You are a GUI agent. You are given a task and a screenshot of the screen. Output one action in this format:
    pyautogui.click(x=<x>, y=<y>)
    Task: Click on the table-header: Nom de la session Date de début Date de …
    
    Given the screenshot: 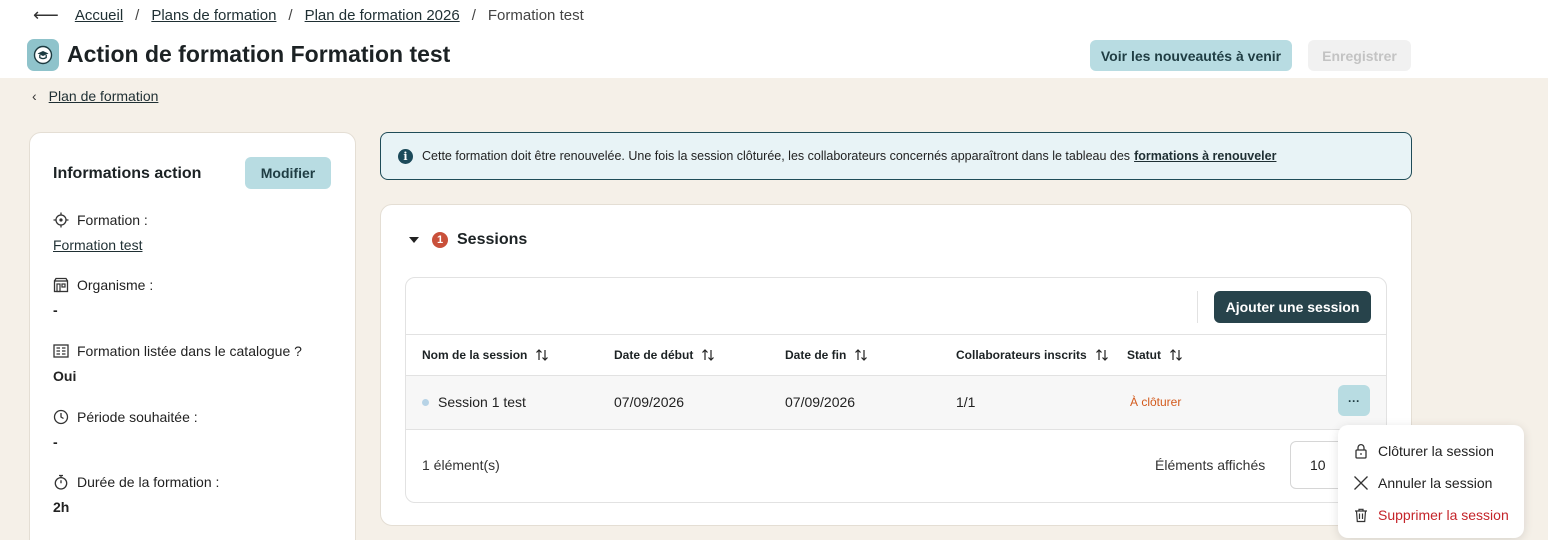 What is the action you would take?
    pyautogui.click(x=896, y=355)
    